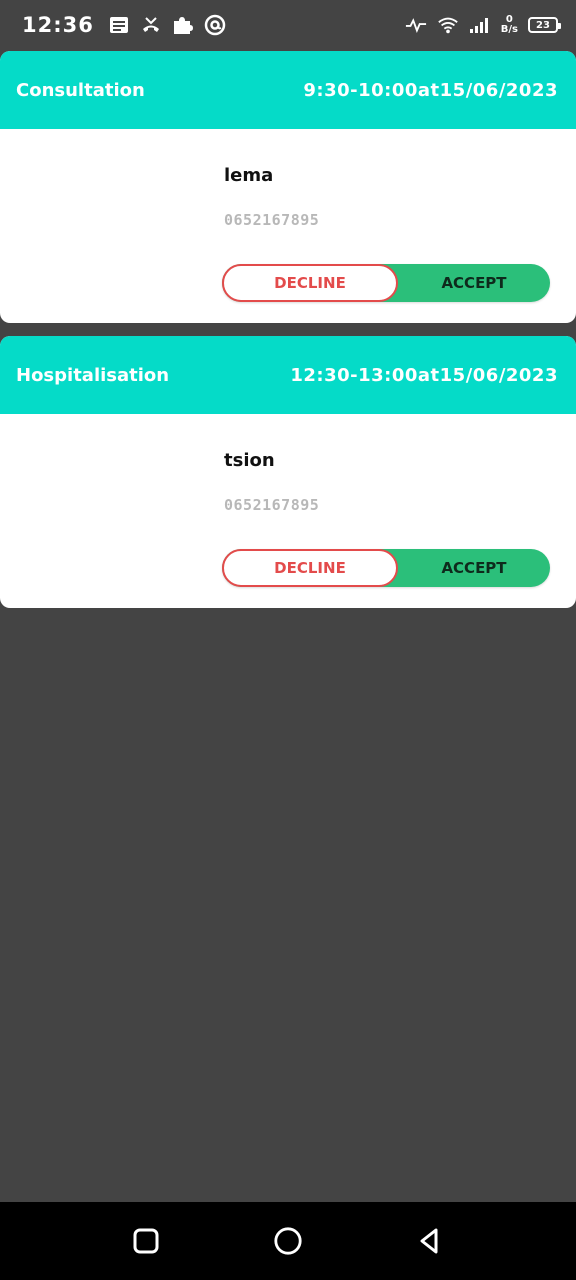 The width and height of the screenshot is (576, 1280). Describe the element at coordinates (509, 29) in the screenshot. I see `network-speed-unit: B/s` at that location.